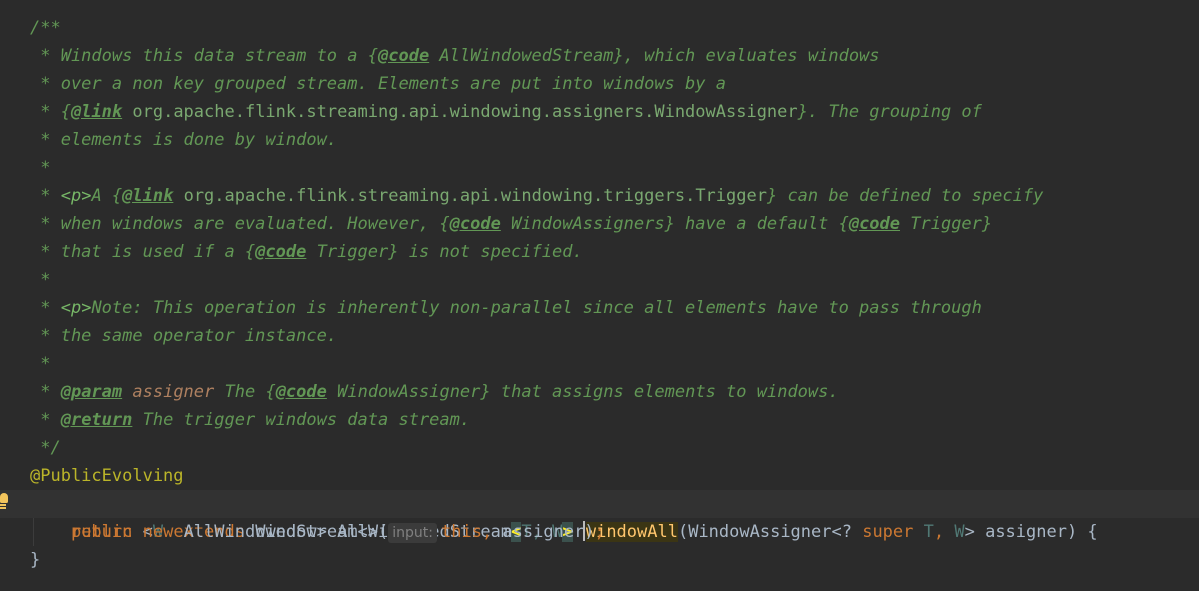 The image size is (1199, 591). Describe the element at coordinates (599, 476) in the screenshot. I see `code-line: @PublicEvolving` at that location.